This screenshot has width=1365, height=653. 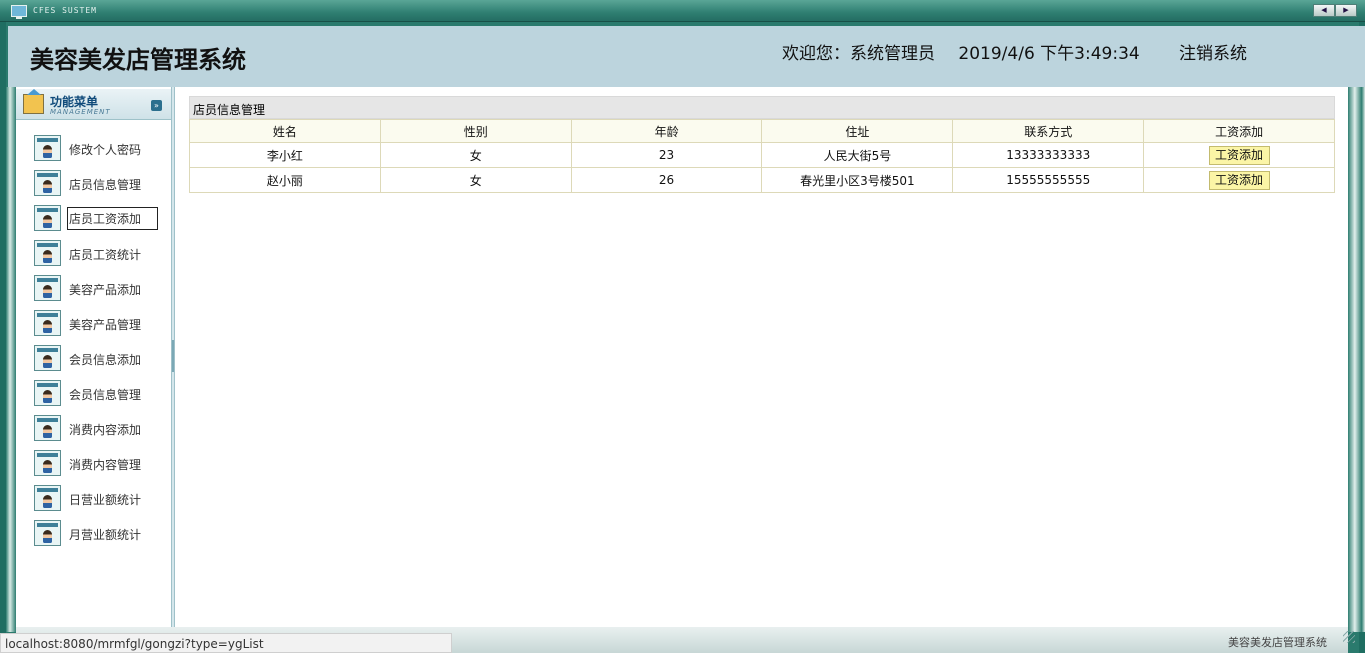 I want to click on resize-grip-icon, so click(x=1349, y=637).